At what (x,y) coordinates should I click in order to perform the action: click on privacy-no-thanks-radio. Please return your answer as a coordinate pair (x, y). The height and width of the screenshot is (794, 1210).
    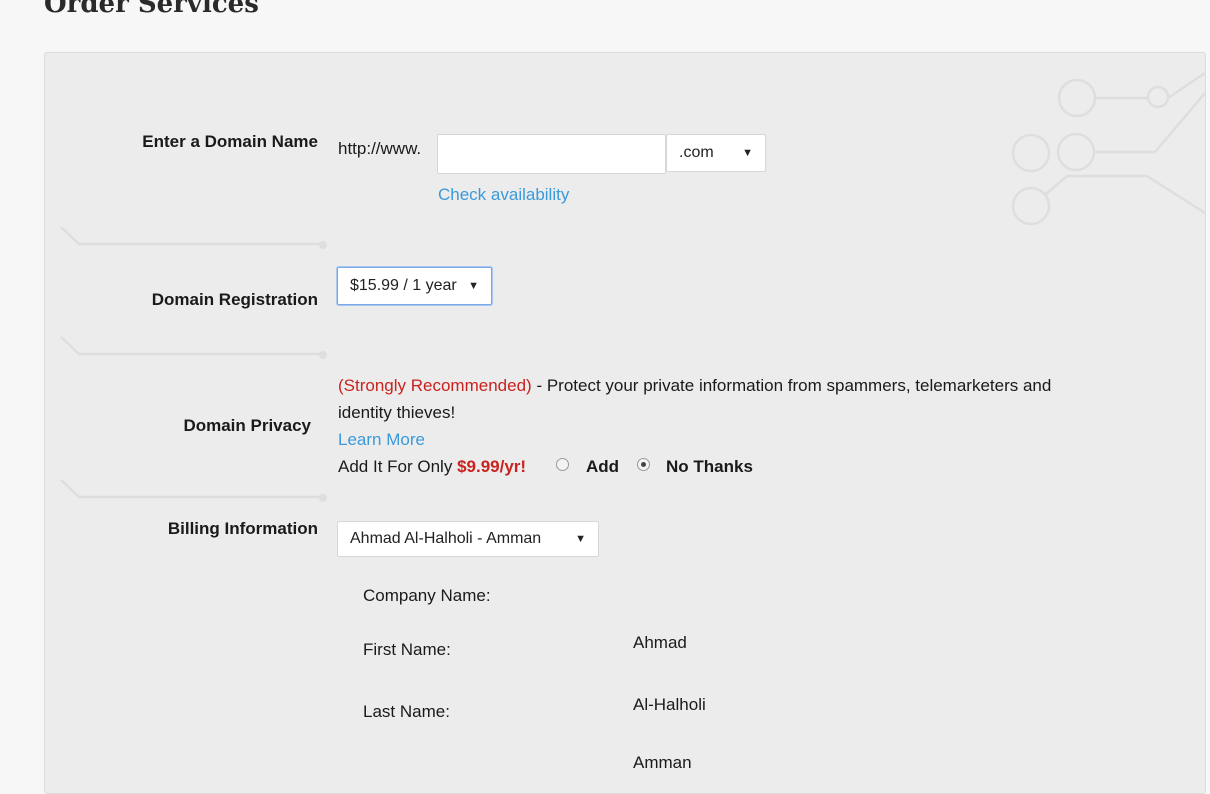
    Looking at the image, I should click on (643, 464).